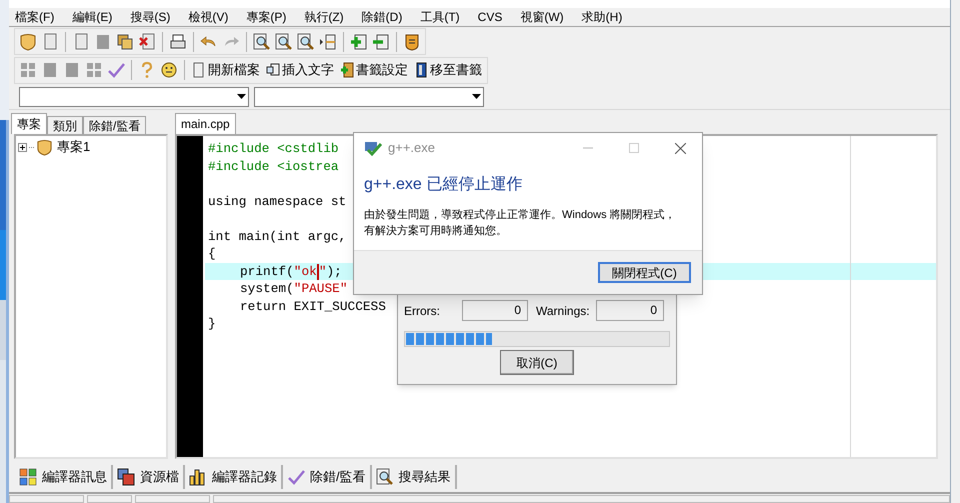  I want to click on menu-item: 檔案(F), so click(34, 17).